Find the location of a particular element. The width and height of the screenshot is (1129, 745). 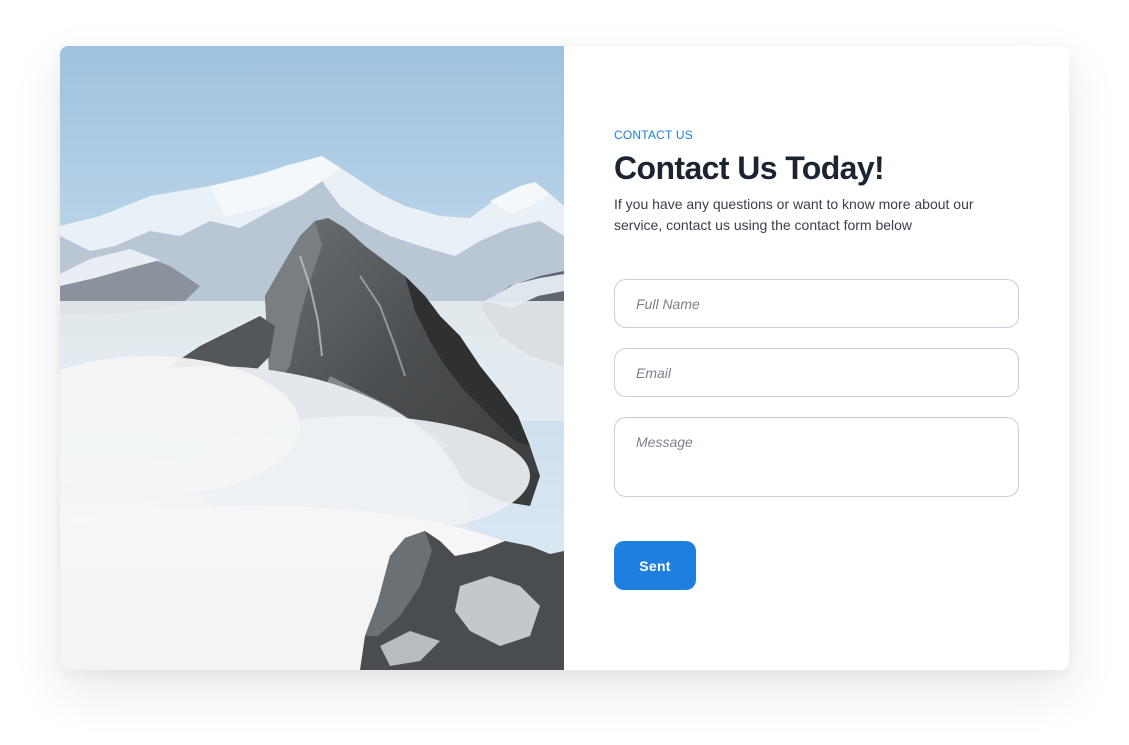

page-title: Contact Us Today! is located at coordinates (749, 168).